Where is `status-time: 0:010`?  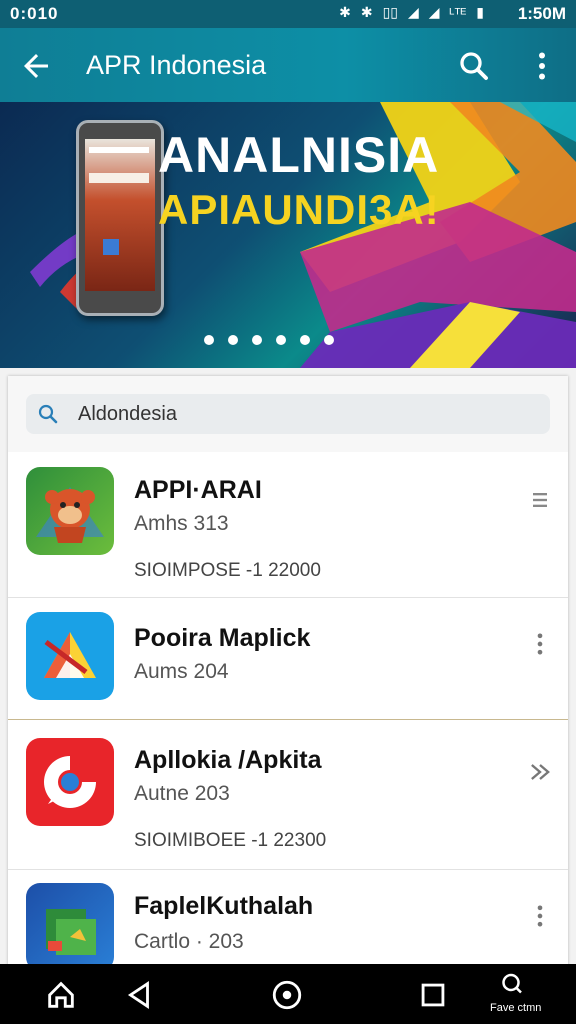 status-time: 0:010 is located at coordinates (34, 13).